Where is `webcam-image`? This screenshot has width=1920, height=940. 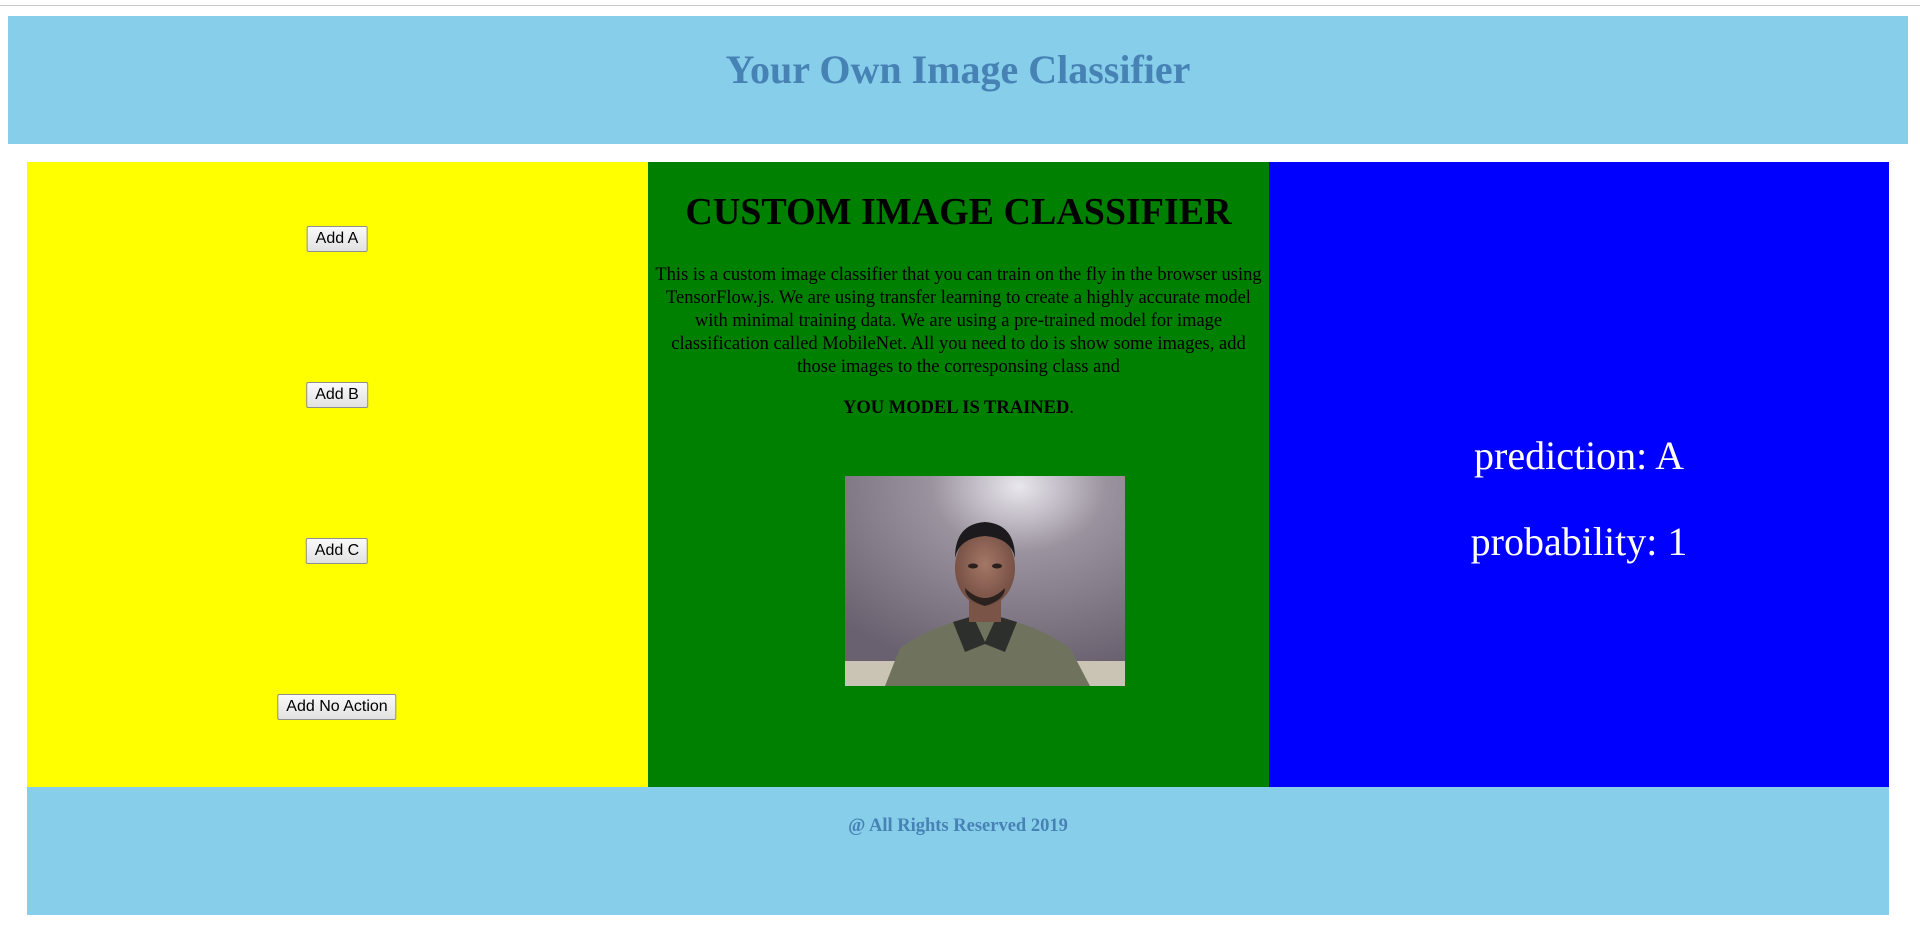
webcam-image is located at coordinates (985, 581).